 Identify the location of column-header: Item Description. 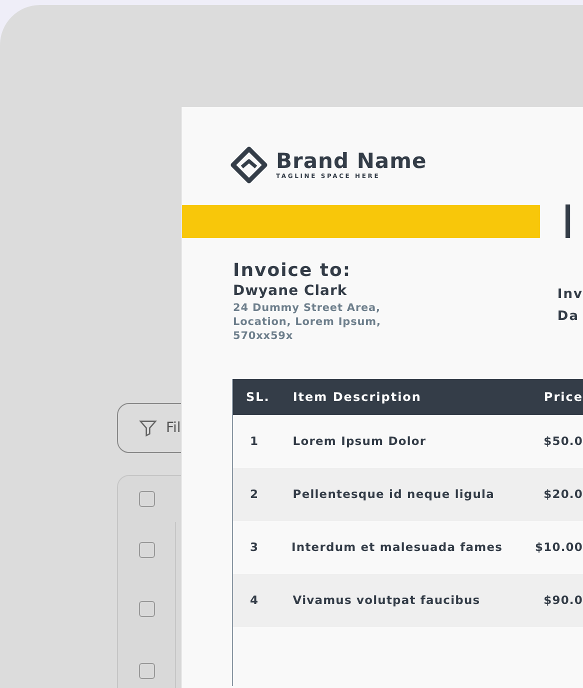
(357, 397).